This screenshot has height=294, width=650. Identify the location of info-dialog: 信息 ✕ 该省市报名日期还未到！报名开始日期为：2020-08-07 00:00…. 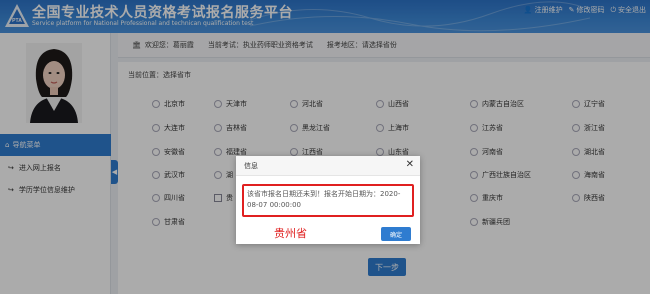
(328, 200).